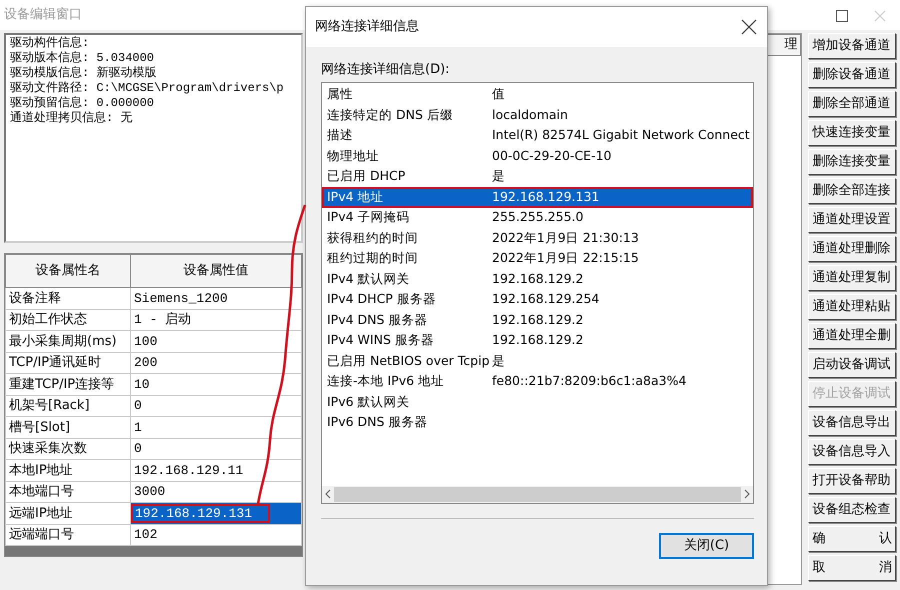  Describe the element at coordinates (68, 319) in the screenshot. I see `table-cell: 初始工作状态` at that location.